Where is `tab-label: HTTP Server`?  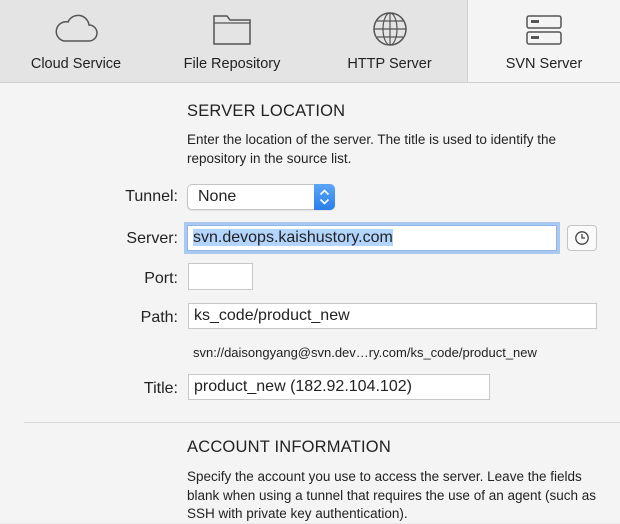
tab-label: HTTP Server is located at coordinates (389, 64).